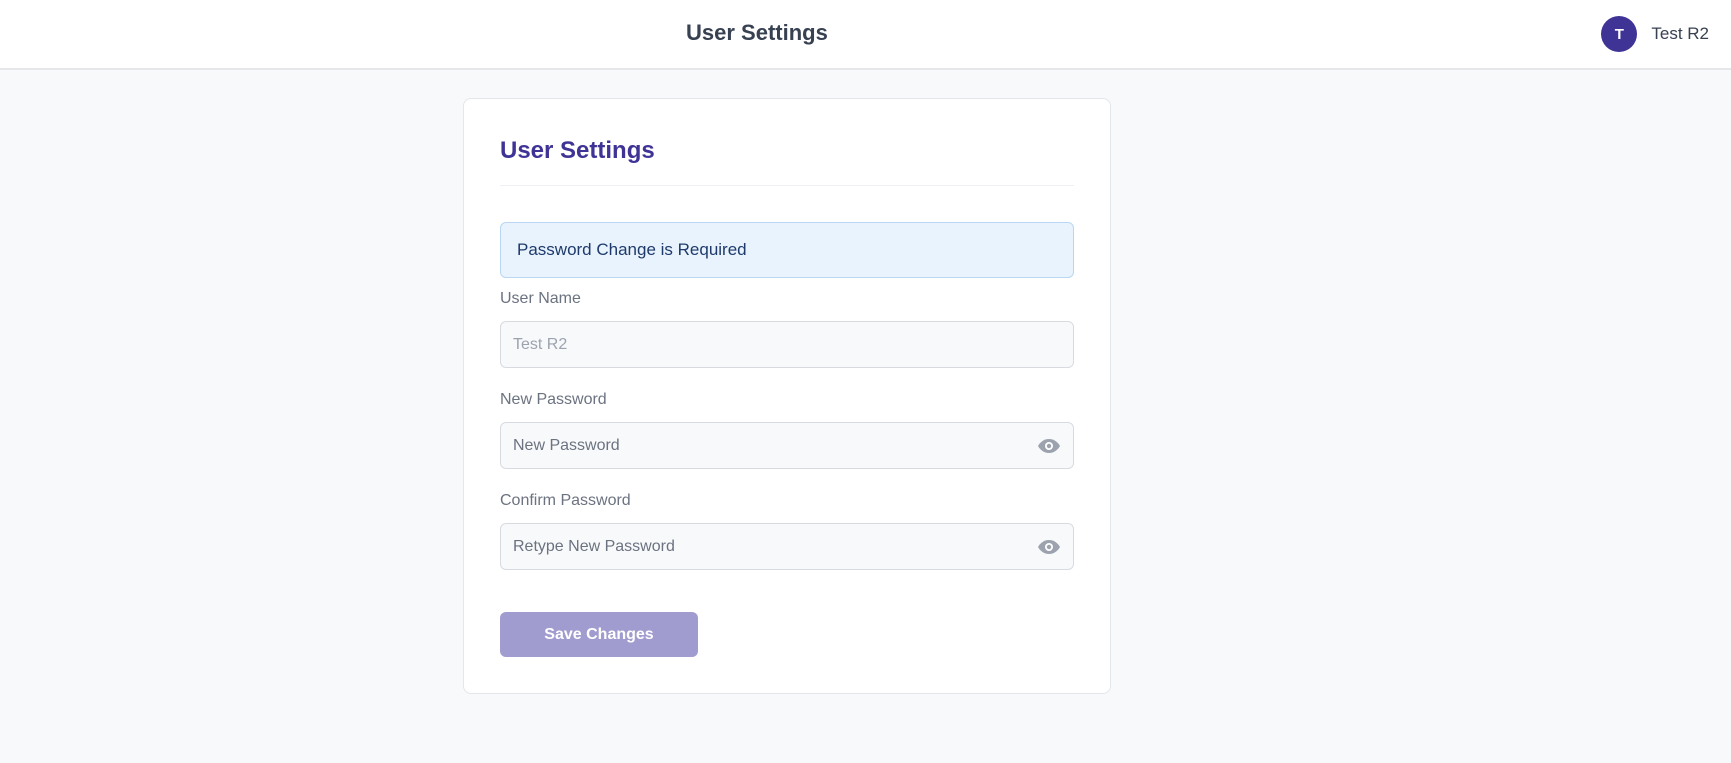 The width and height of the screenshot is (1731, 763). What do you see at coordinates (632, 249) in the screenshot?
I see `alert-text: Password Change is Required` at bounding box center [632, 249].